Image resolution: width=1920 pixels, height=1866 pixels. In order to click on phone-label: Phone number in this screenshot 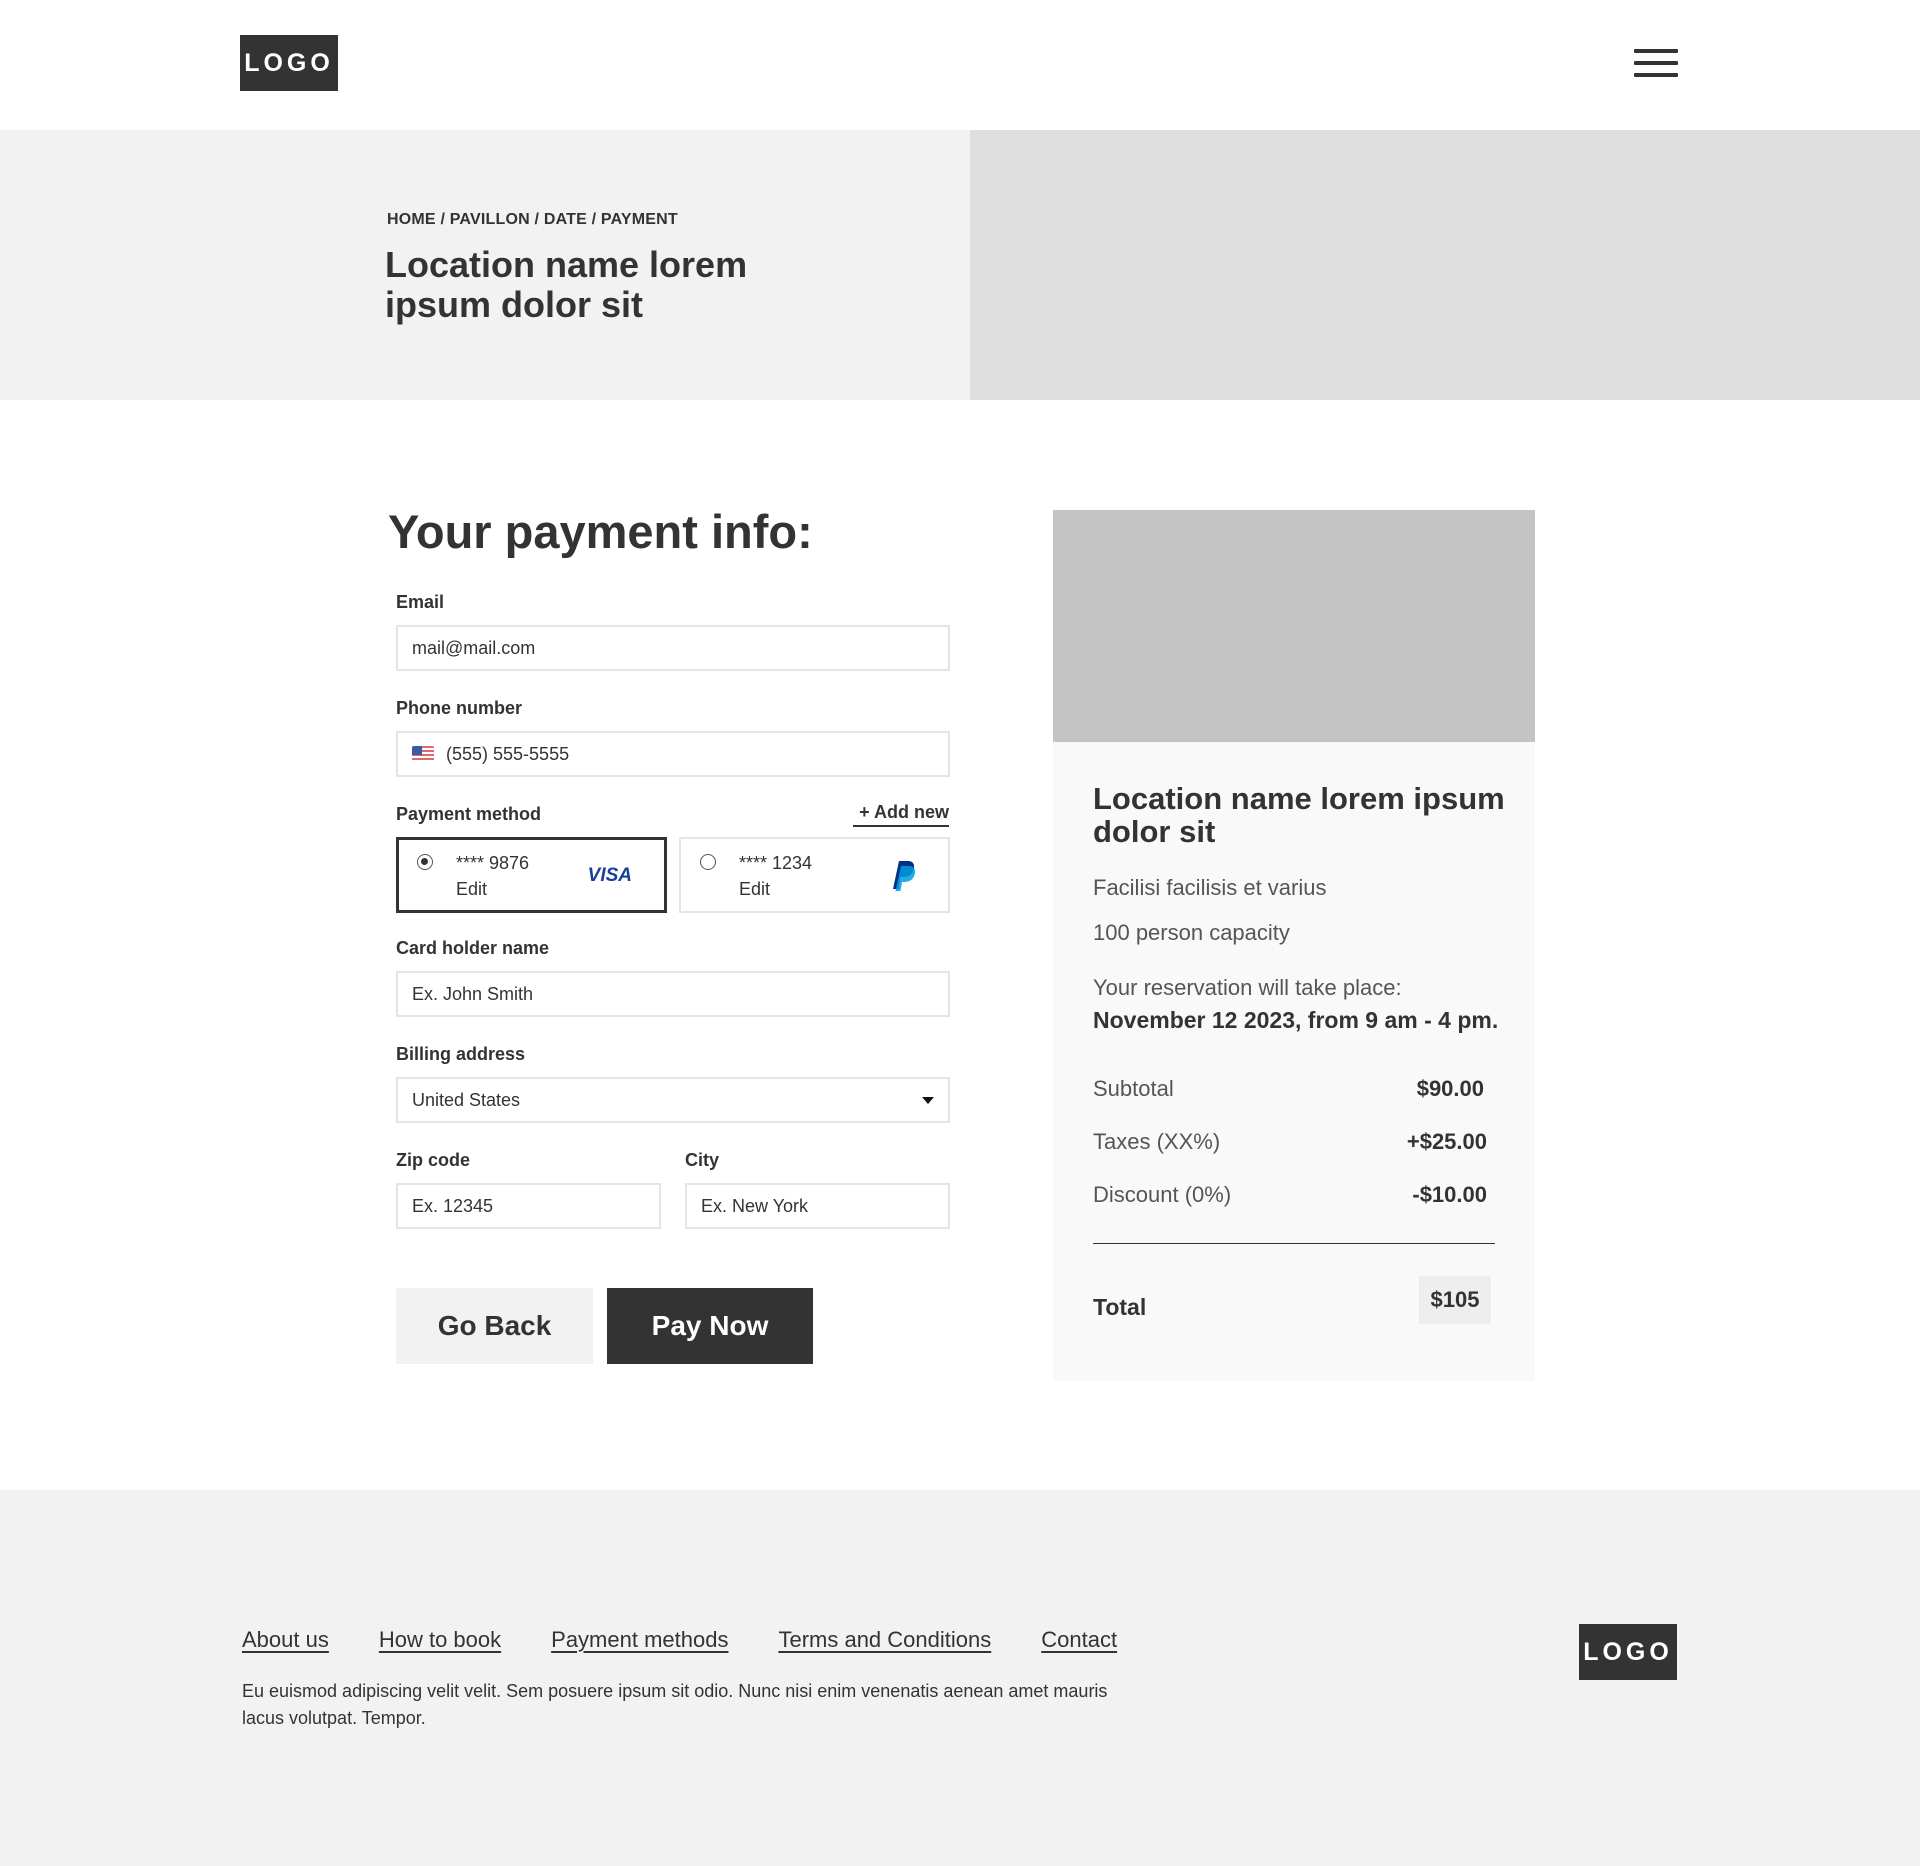, I will do `click(459, 708)`.